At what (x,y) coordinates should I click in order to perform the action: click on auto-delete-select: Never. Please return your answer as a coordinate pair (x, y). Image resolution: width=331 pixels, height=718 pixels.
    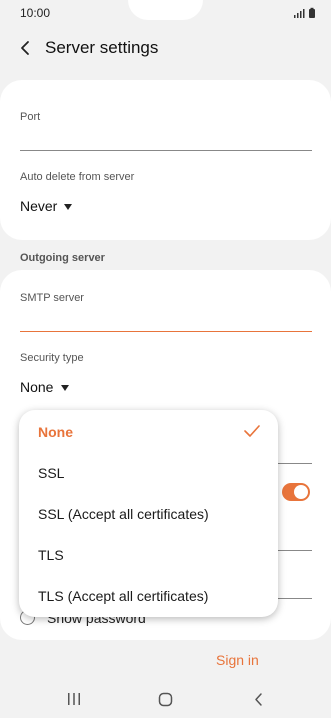
    Looking at the image, I should click on (50, 207).